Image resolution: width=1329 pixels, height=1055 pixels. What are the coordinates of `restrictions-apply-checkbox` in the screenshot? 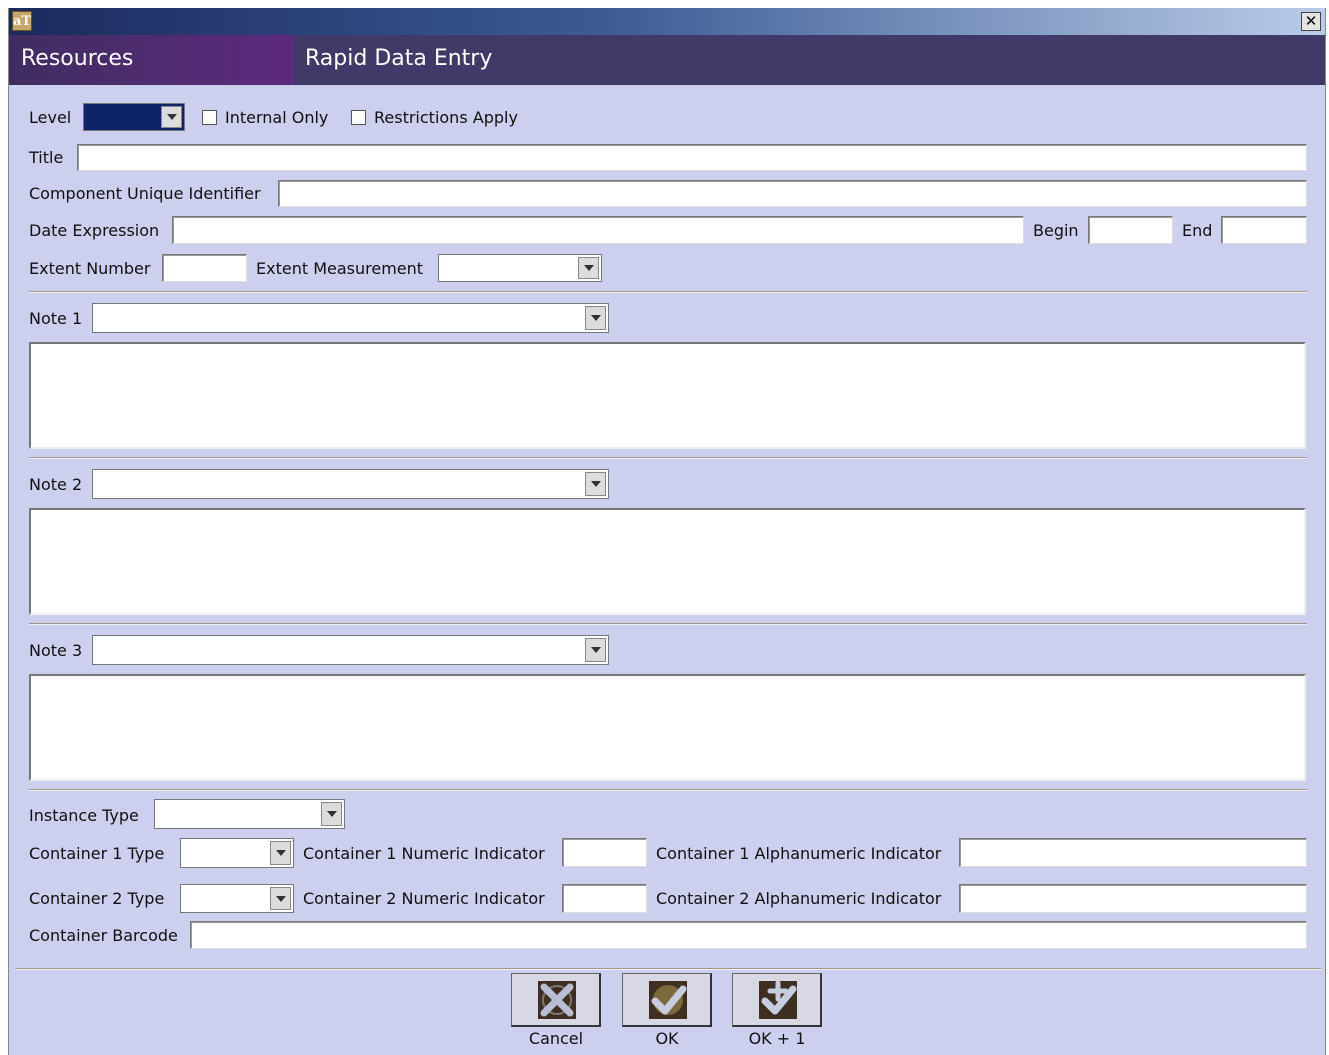 It's located at (358, 117).